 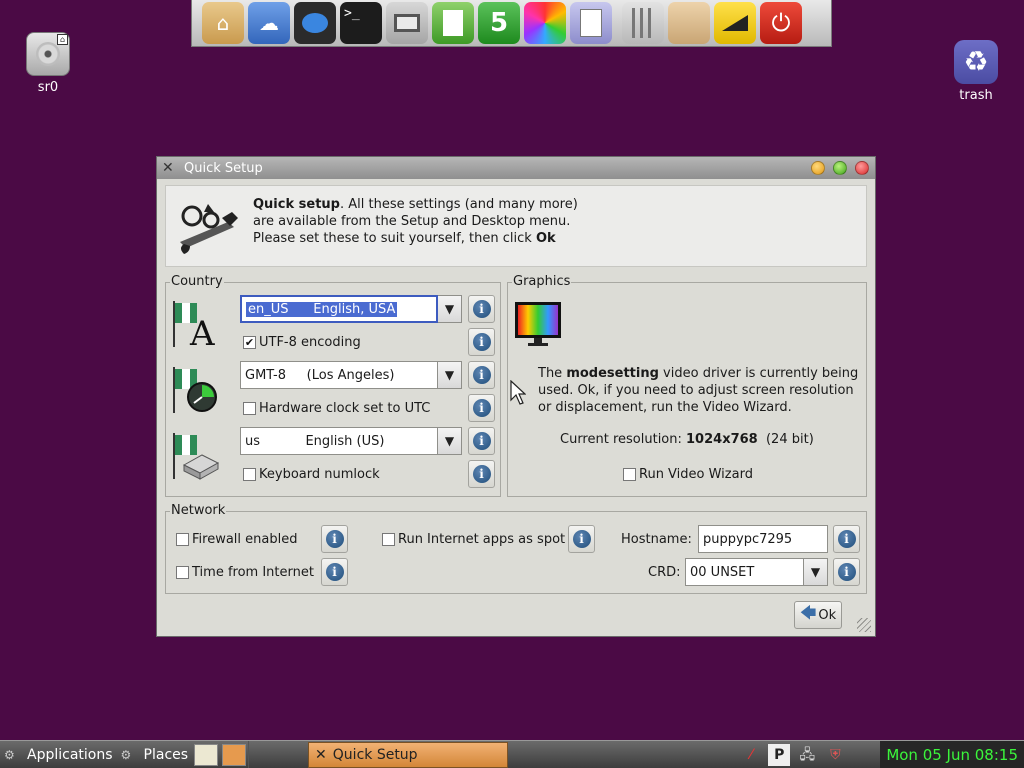 What do you see at coordinates (296, 204) in the screenshot?
I see `intro-bold-title: Quick setup` at bounding box center [296, 204].